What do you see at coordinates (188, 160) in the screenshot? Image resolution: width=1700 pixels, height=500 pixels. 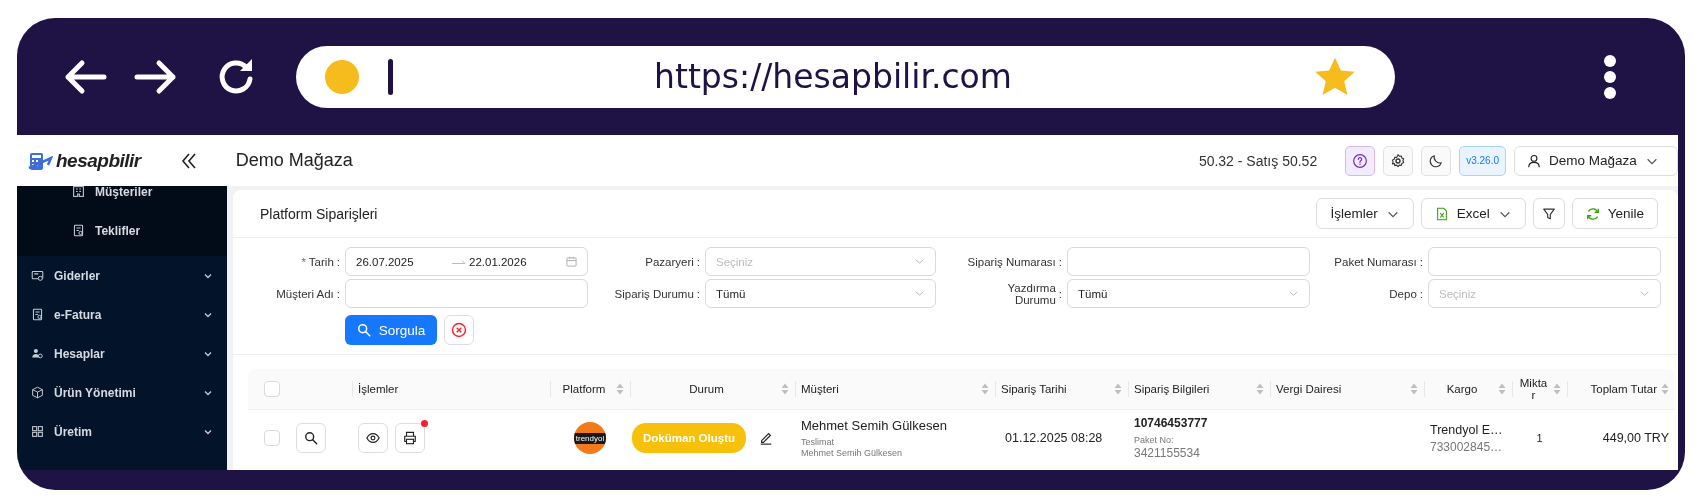 I see `collapse-icon` at bounding box center [188, 160].